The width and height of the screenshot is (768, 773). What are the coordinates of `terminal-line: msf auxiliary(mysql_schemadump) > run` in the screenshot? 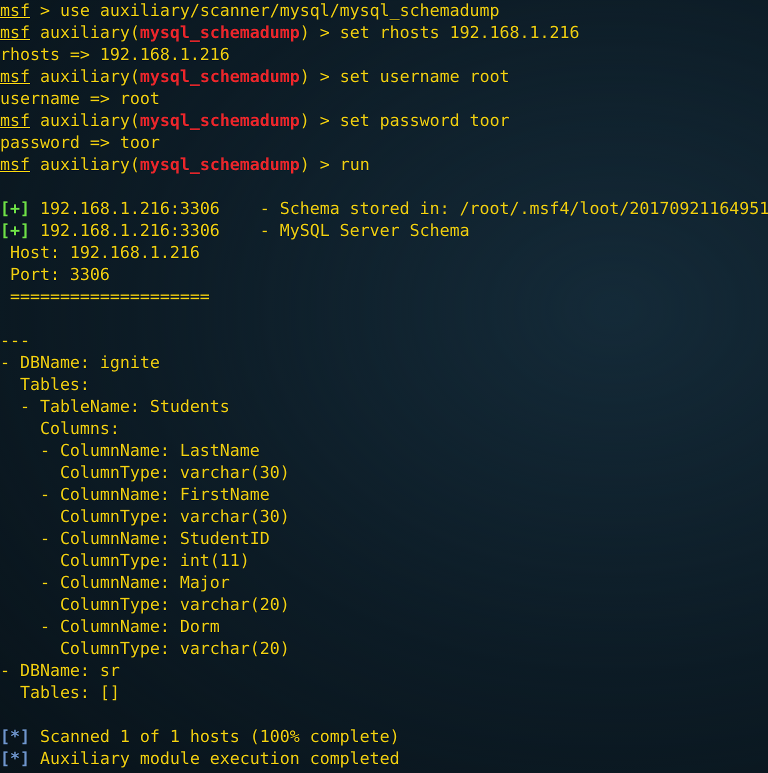 It's located at (185, 165).